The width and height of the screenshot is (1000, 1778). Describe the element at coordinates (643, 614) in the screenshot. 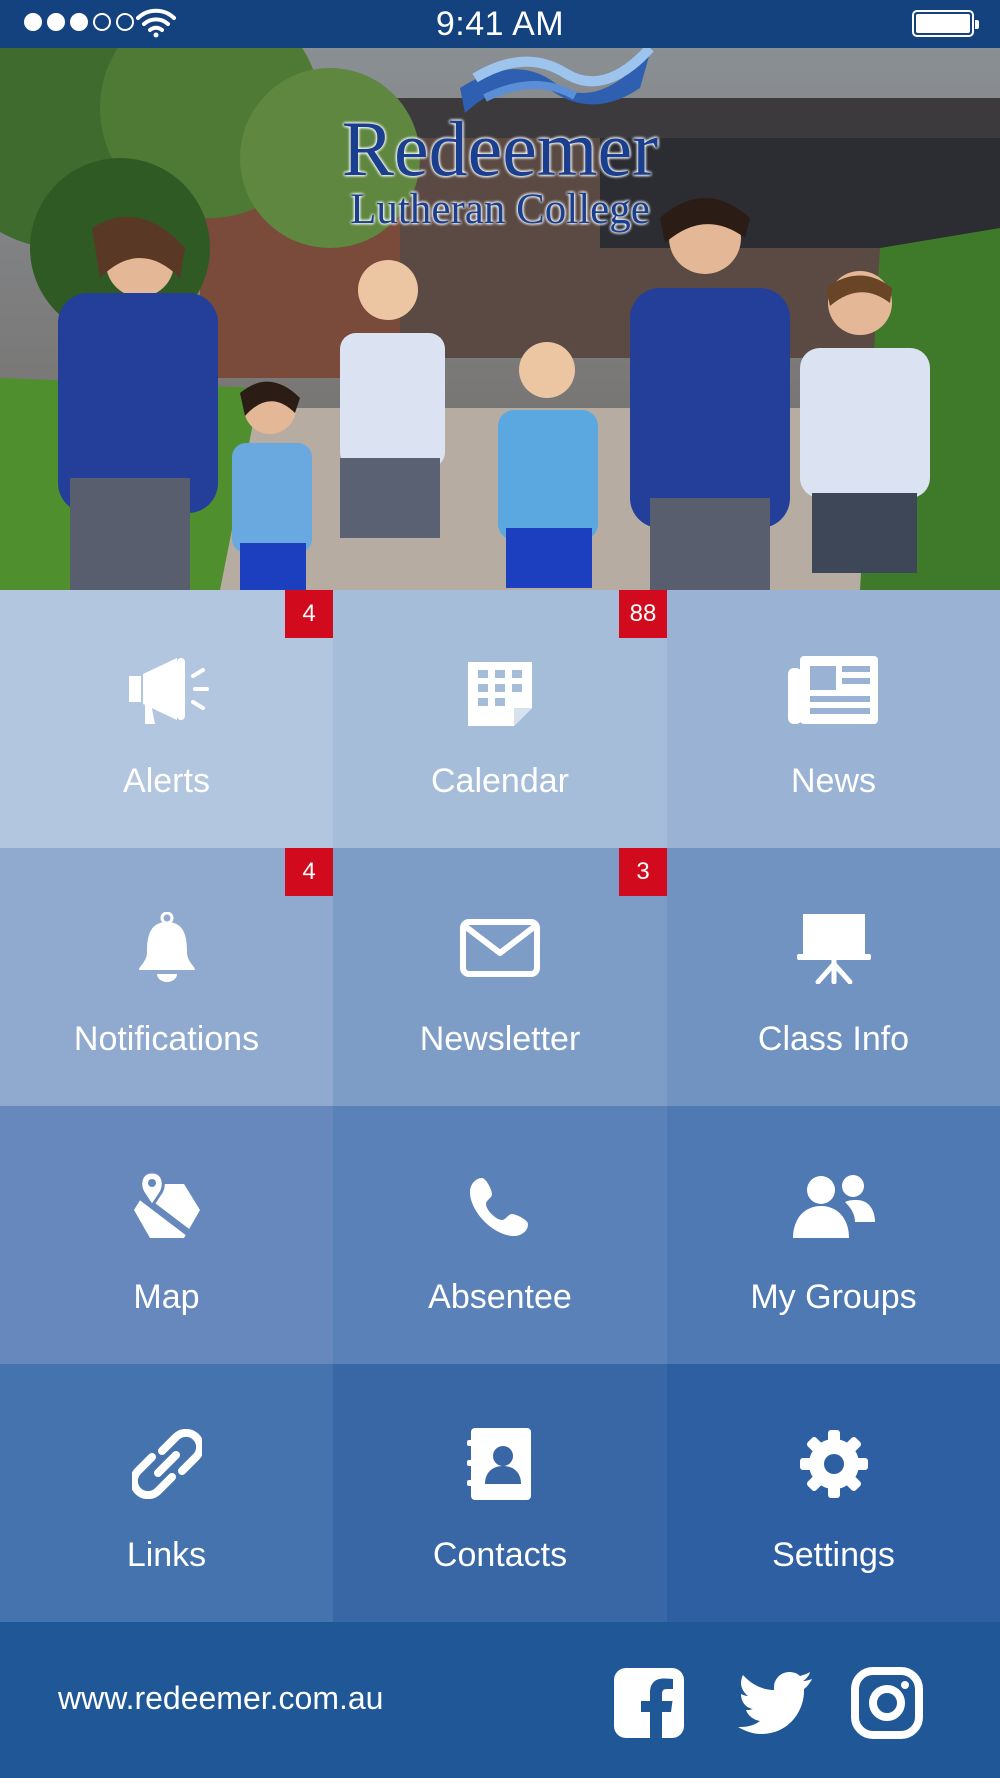

I see `calendar-count-badge: 88` at that location.